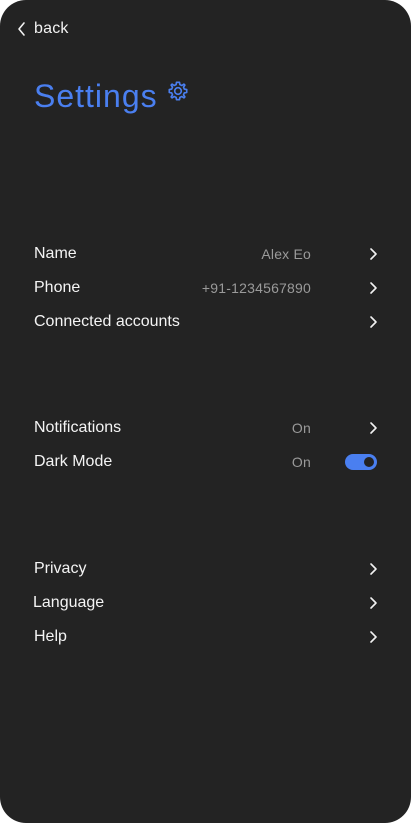  Describe the element at coordinates (205, 637) in the screenshot. I see `settings-row-help: Help` at that location.